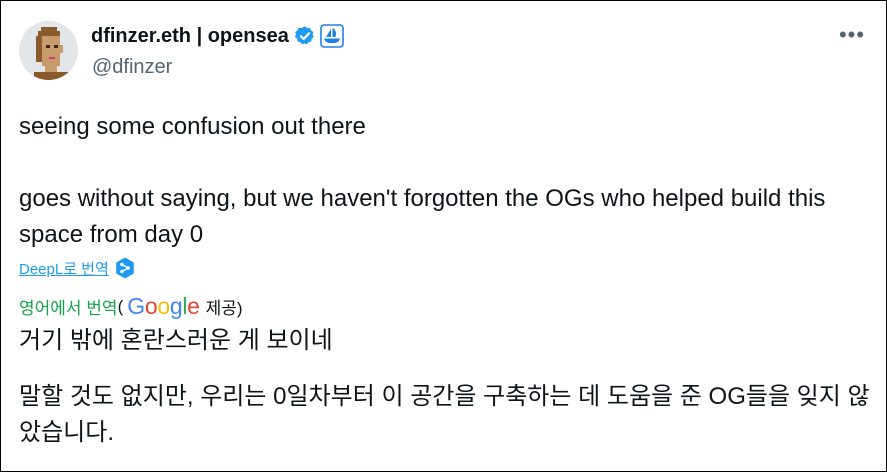  I want to click on avatar, so click(48, 50).